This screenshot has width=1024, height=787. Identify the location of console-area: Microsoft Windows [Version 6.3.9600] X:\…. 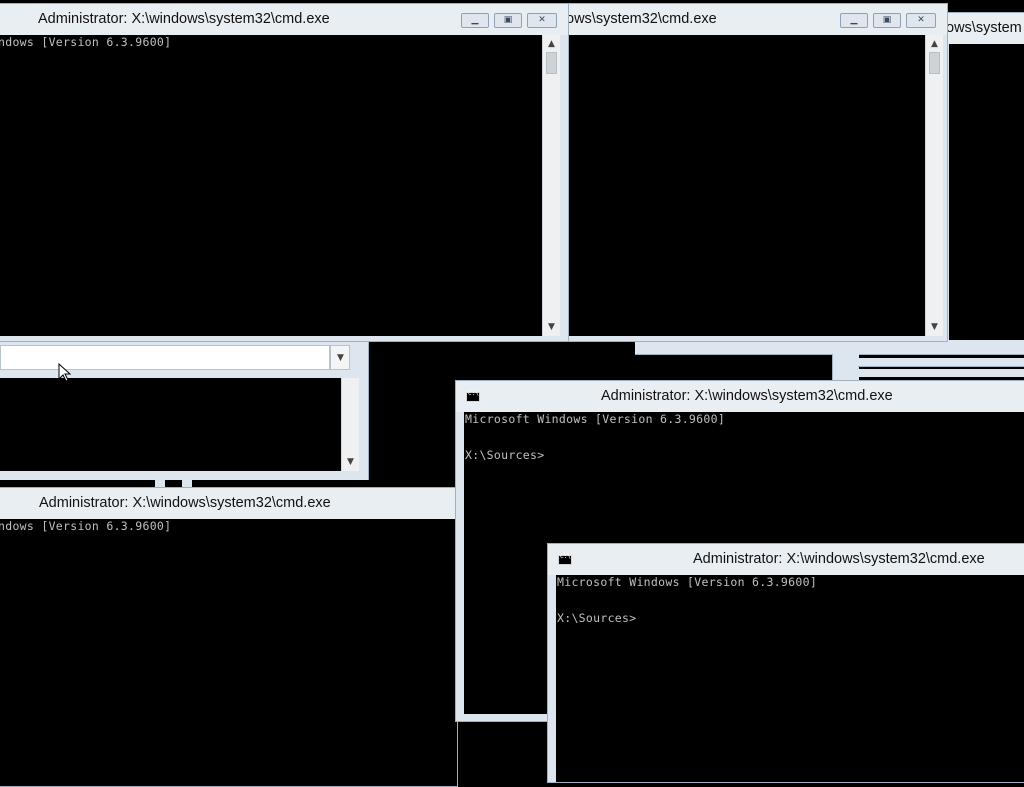
(790, 678).